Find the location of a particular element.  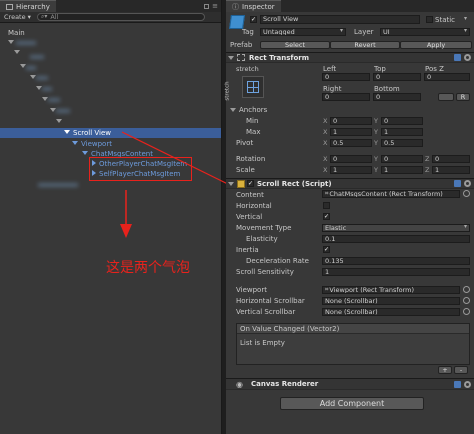

object-name-field: Scroll View is located at coordinates (340, 19).